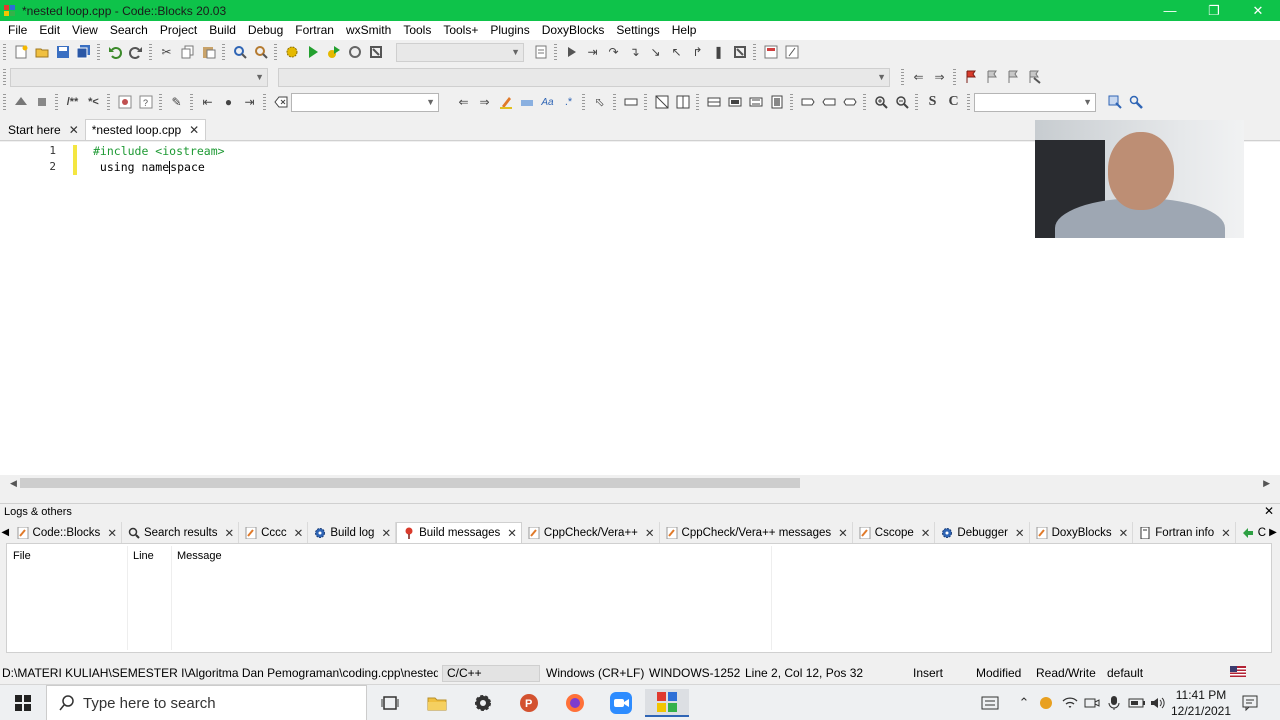  What do you see at coordinates (1092, 702) in the screenshot?
I see `meet-now-icon` at bounding box center [1092, 702].